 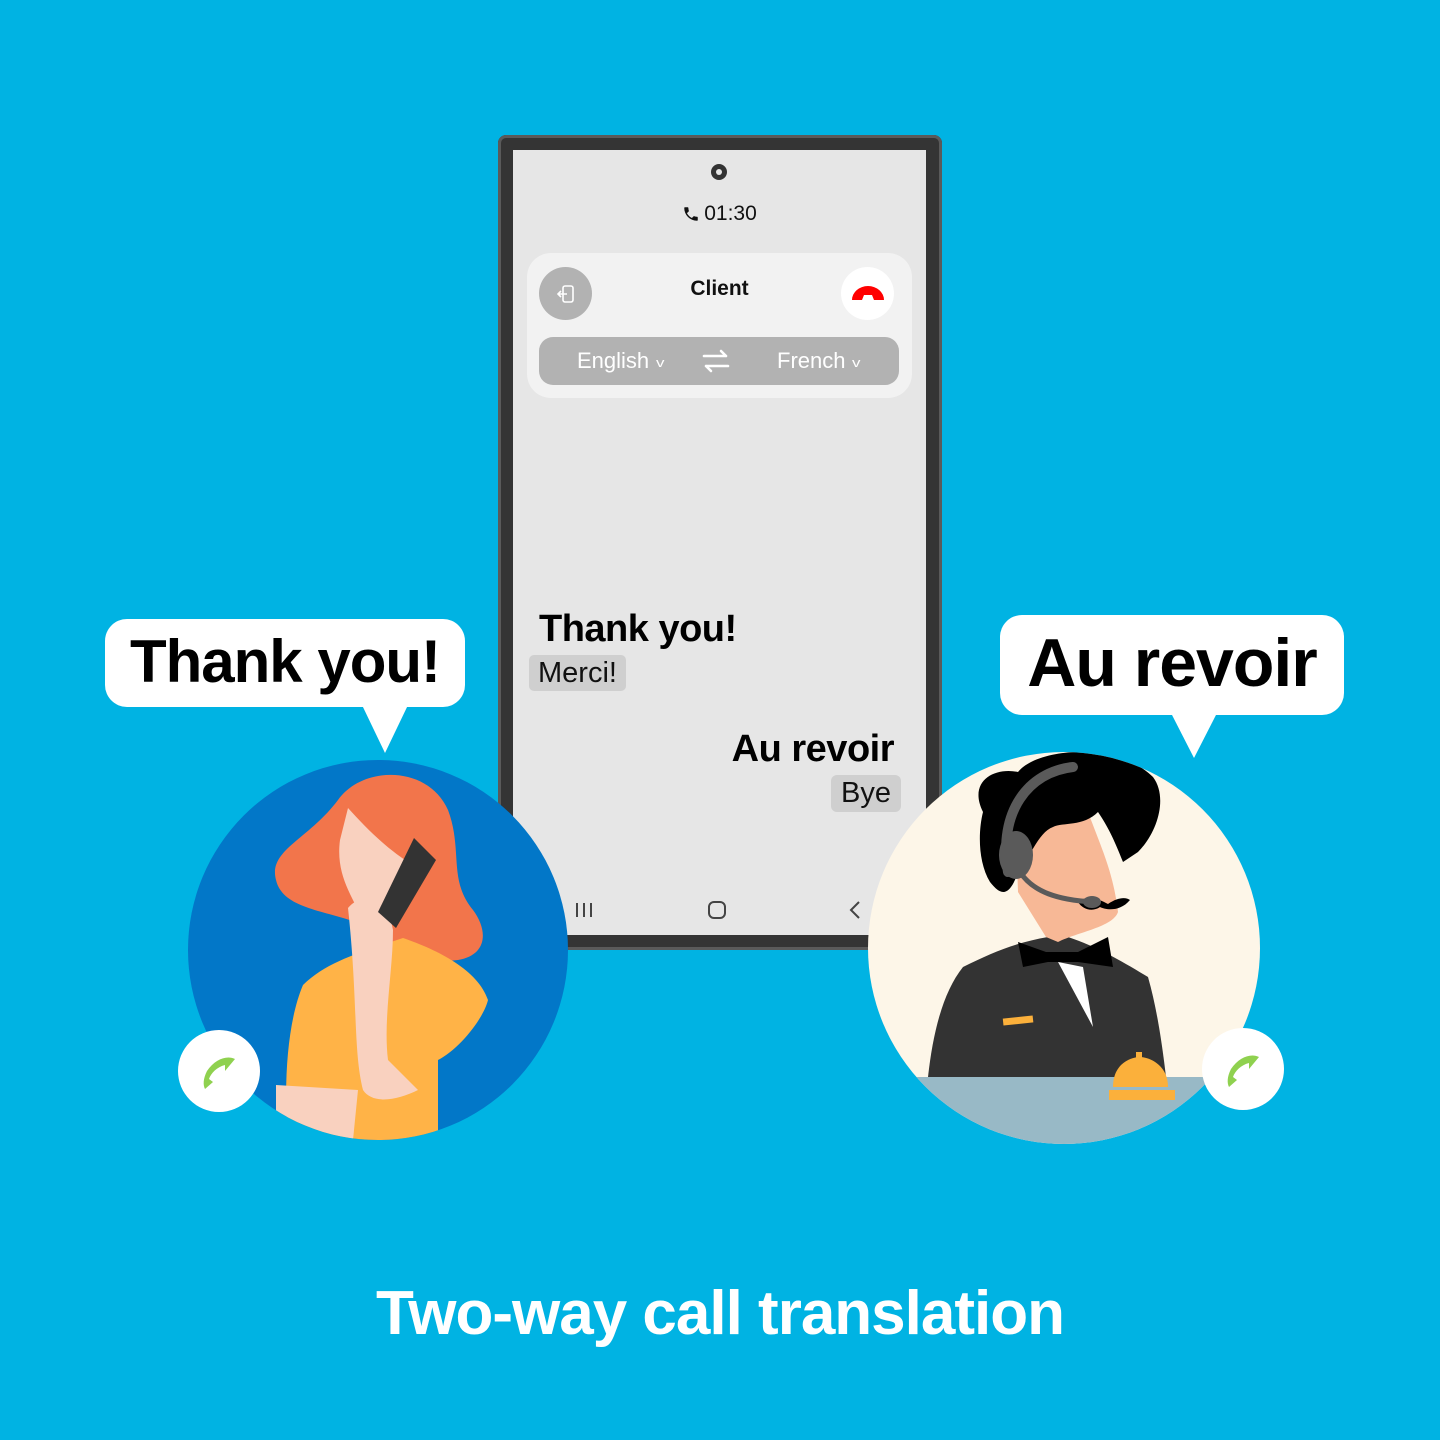 I want to click on call-timer-text: 01:30, so click(x=730, y=213).